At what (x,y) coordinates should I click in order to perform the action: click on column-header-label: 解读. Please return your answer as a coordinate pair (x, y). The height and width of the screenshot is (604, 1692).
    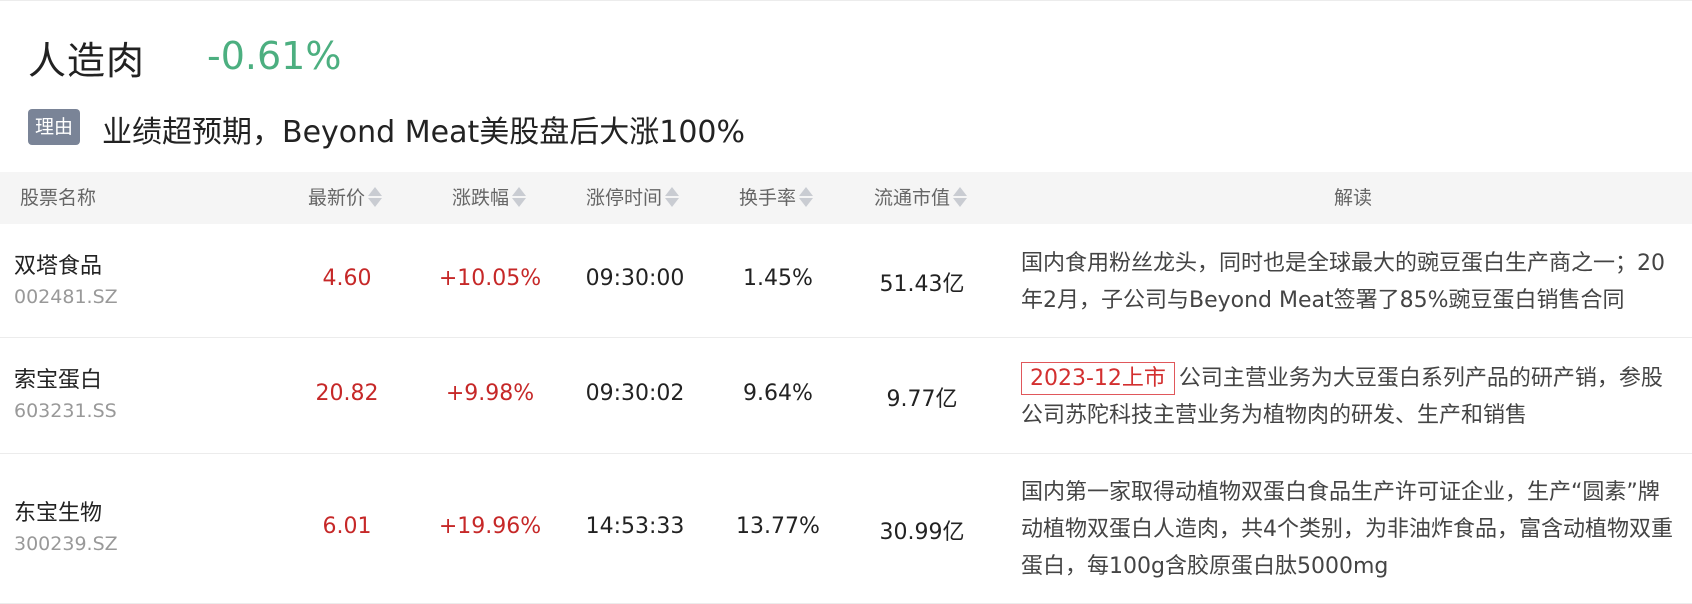
    Looking at the image, I should click on (1353, 198).